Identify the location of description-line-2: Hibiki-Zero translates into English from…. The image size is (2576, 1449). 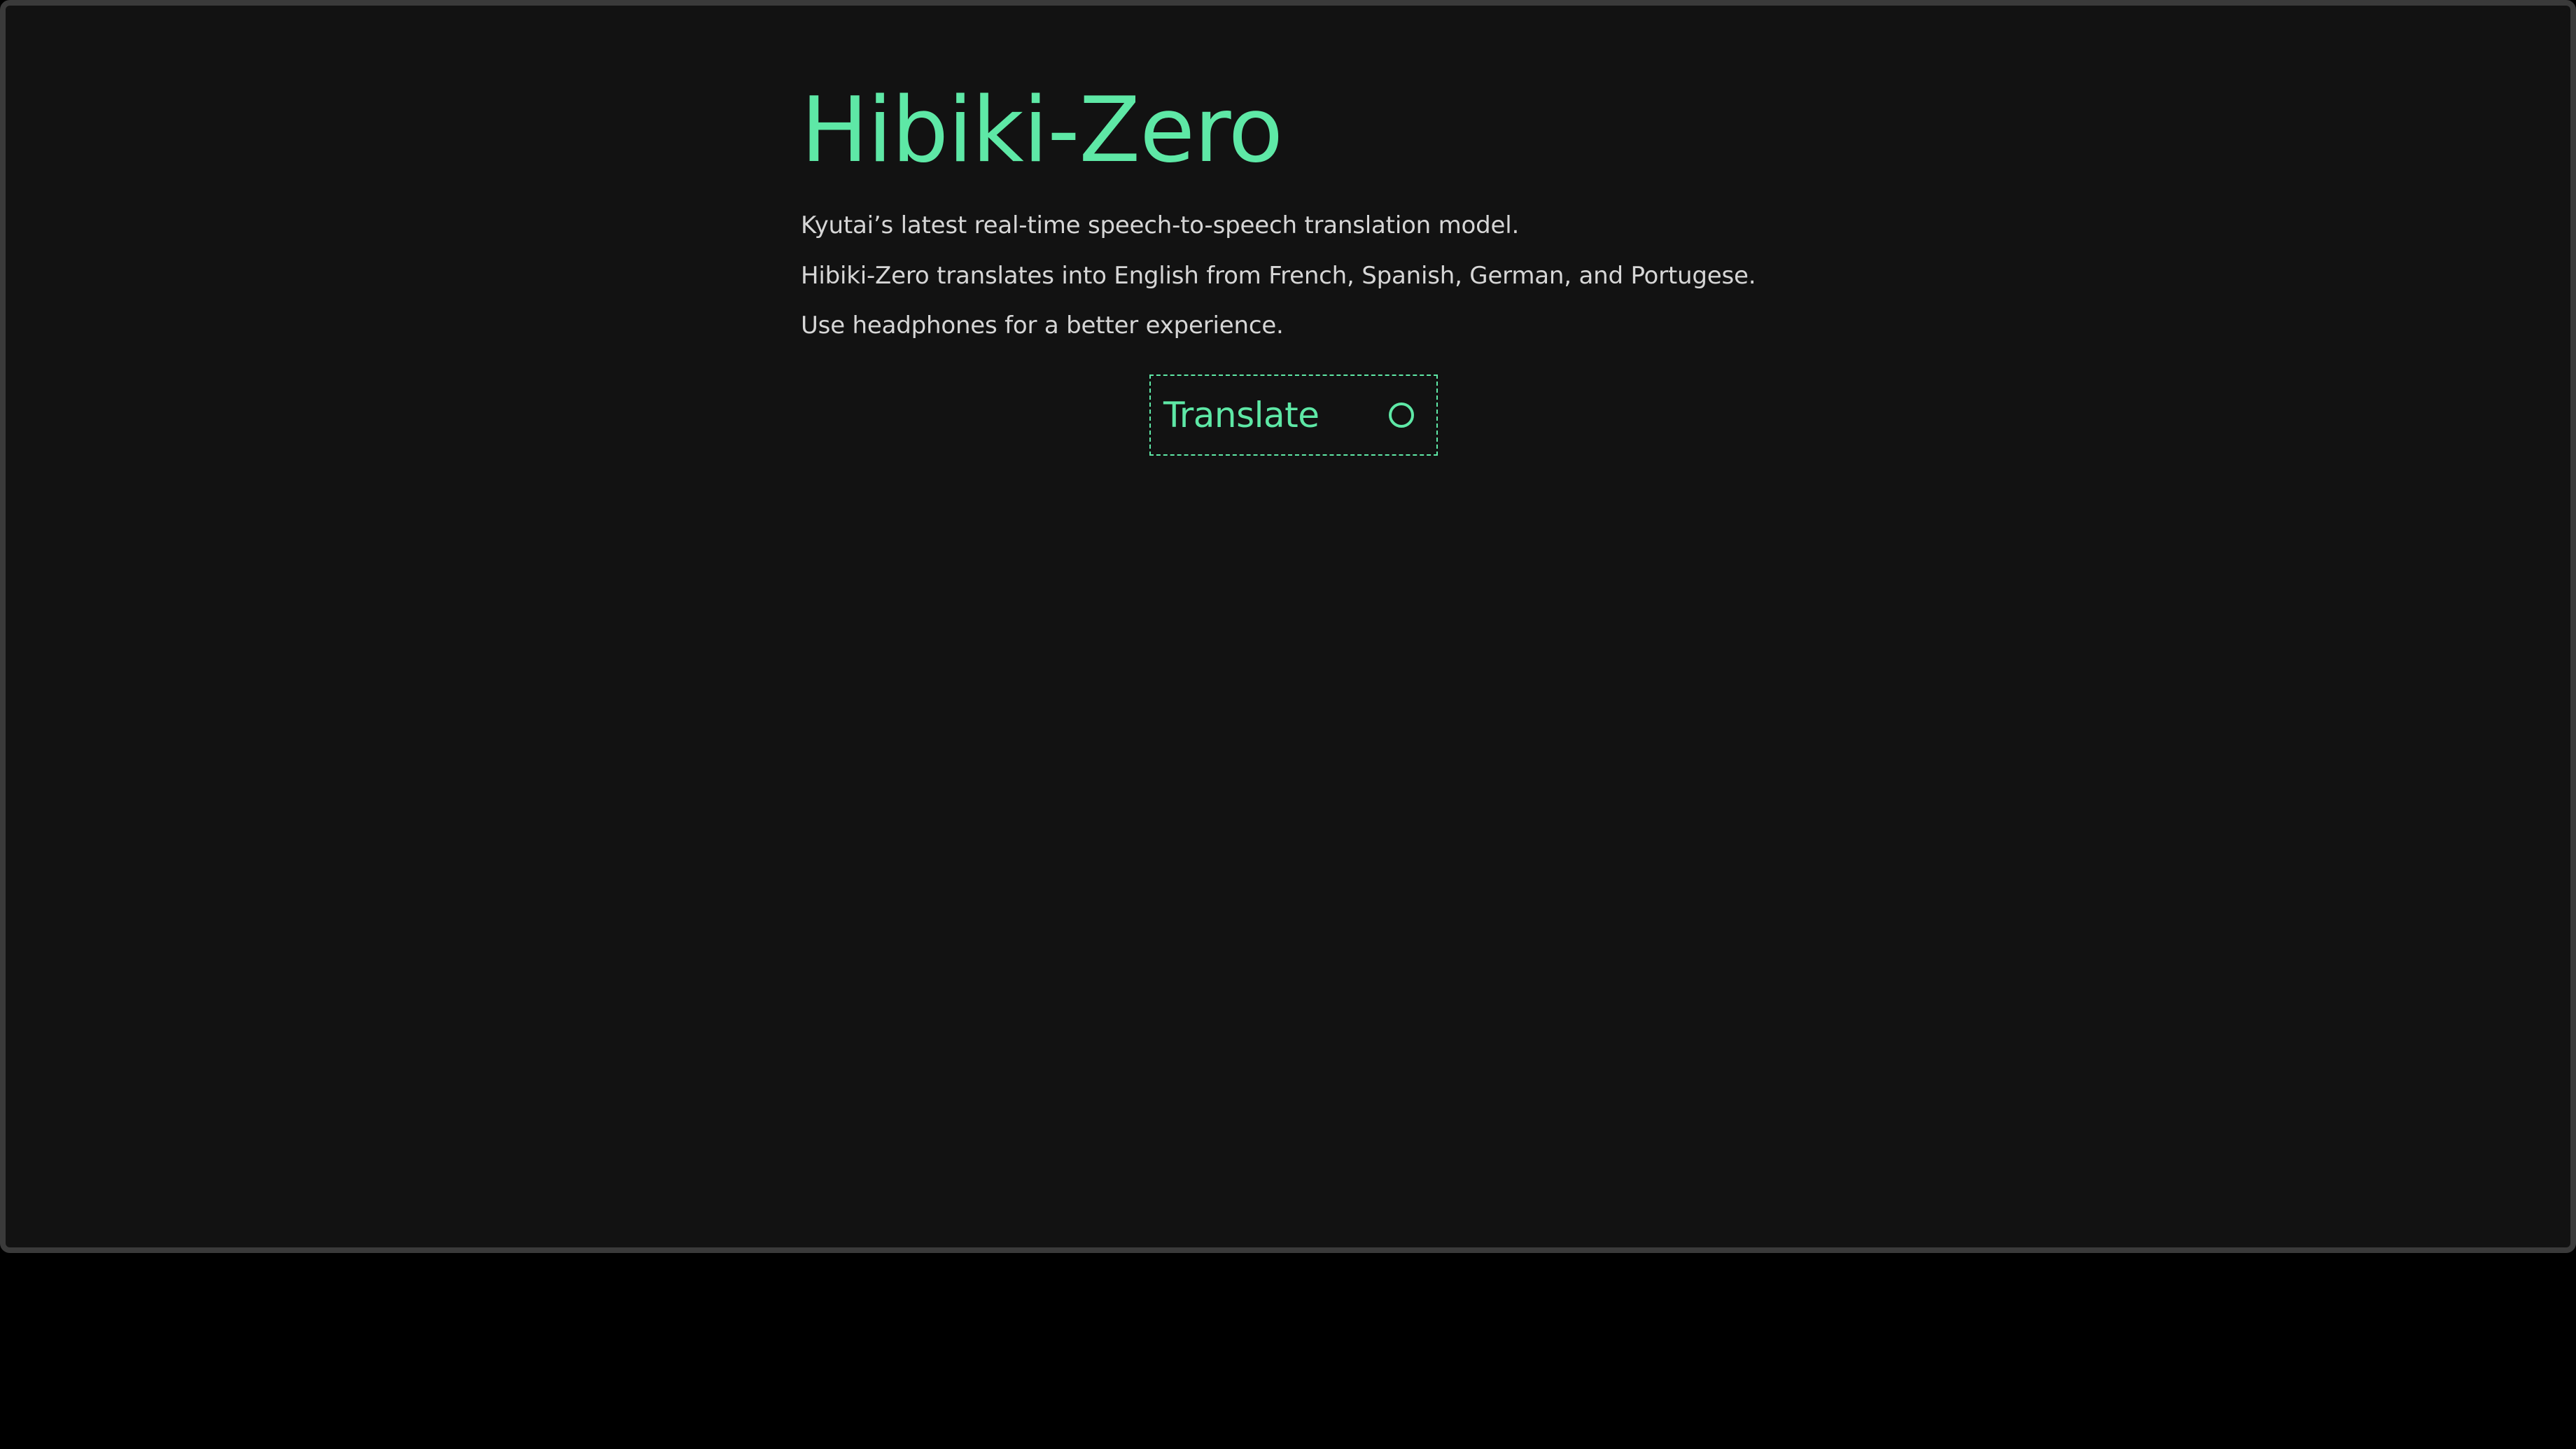
(1278, 276).